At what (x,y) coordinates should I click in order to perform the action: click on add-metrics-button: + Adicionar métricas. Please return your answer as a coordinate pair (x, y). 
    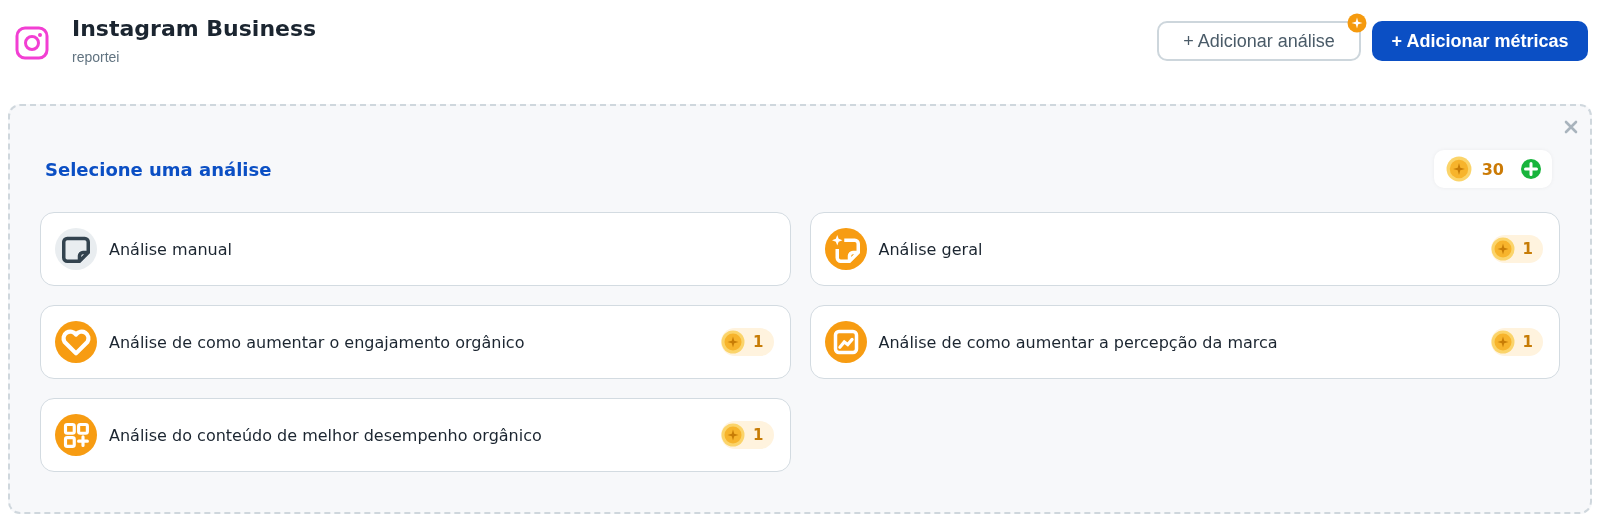
    Looking at the image, I should click on (1480, 41).